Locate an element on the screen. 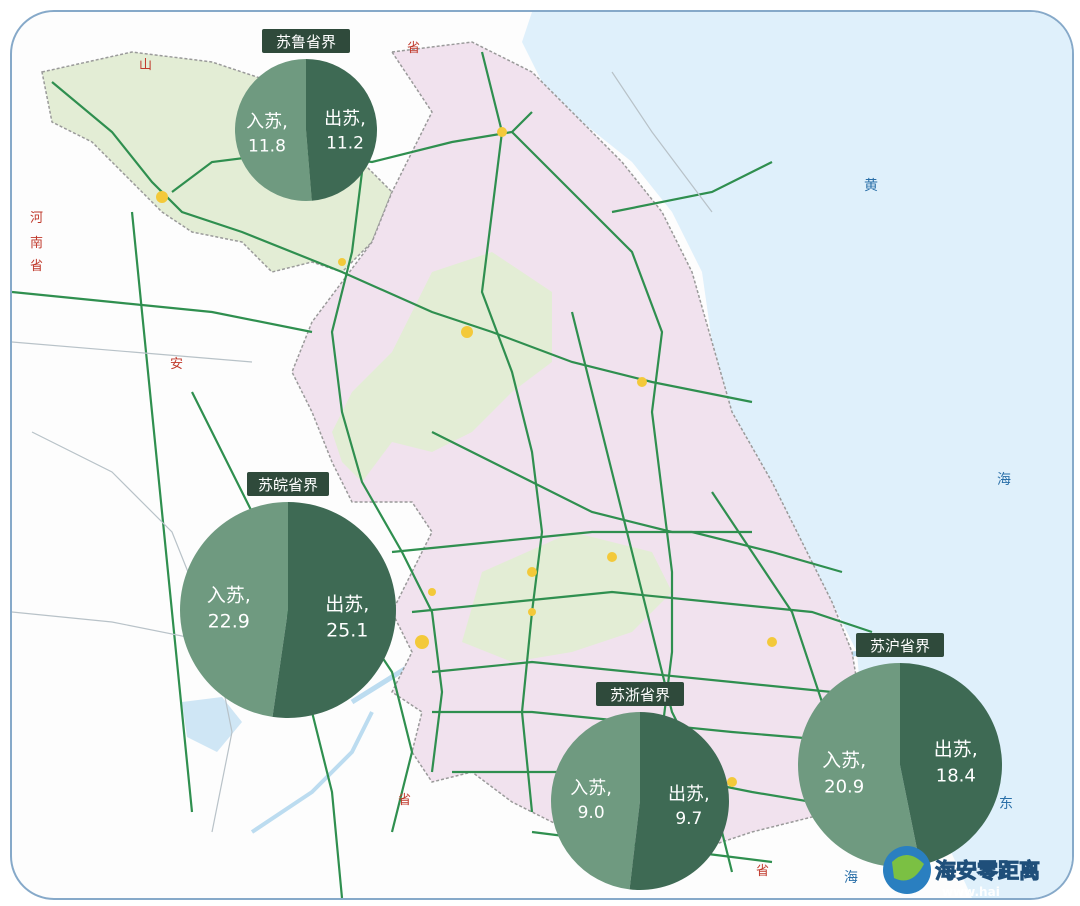 Image resolution: width=1080 pixels, height=906 pixels. pie-su-wan: 入苏, 22.9 出苏, 25.1 苏皖省界 is located at coordinates (288, 595).